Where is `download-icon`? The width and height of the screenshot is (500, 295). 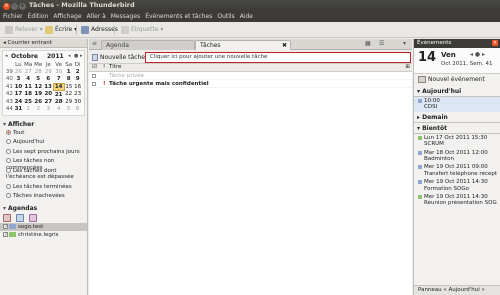 download-icon is located at coordinates (9, 29).